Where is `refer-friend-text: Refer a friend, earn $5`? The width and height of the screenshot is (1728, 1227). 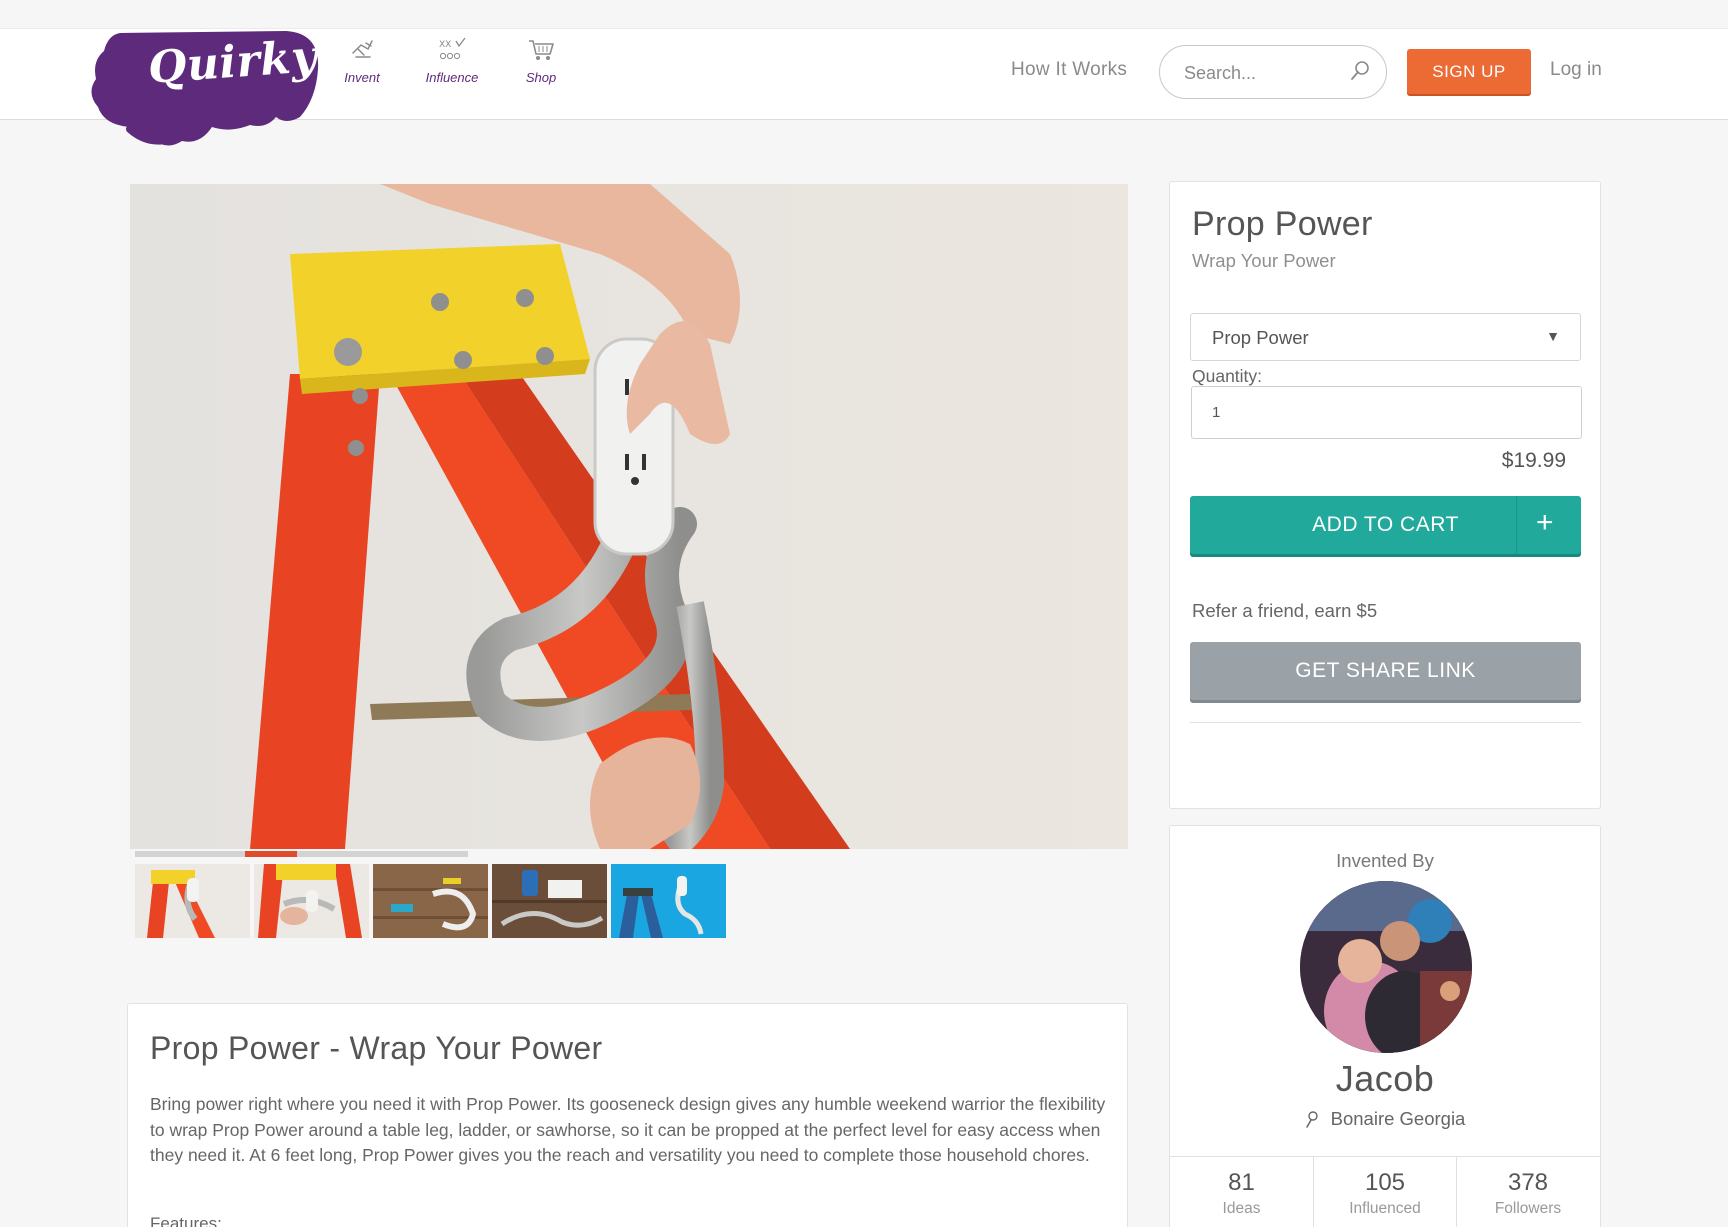
refer-friend-text: Refer a friend, earn $5 is located at coordinates (1285, 610).